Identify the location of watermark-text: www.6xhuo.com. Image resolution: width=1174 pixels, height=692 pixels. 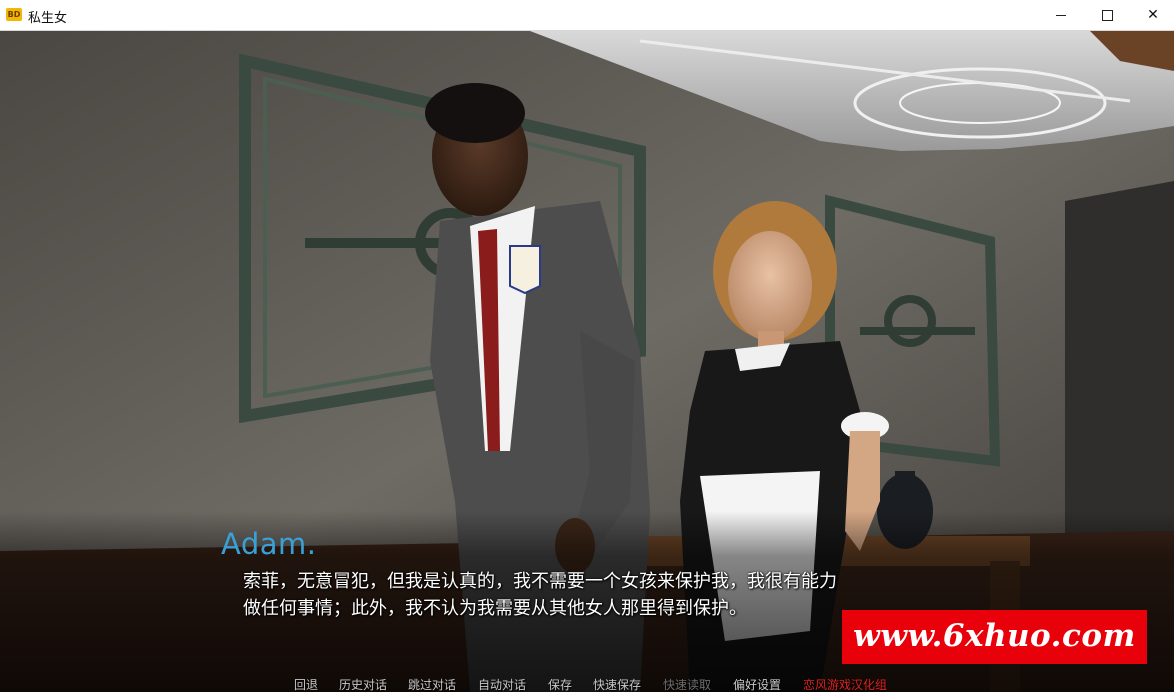
(994, 636).